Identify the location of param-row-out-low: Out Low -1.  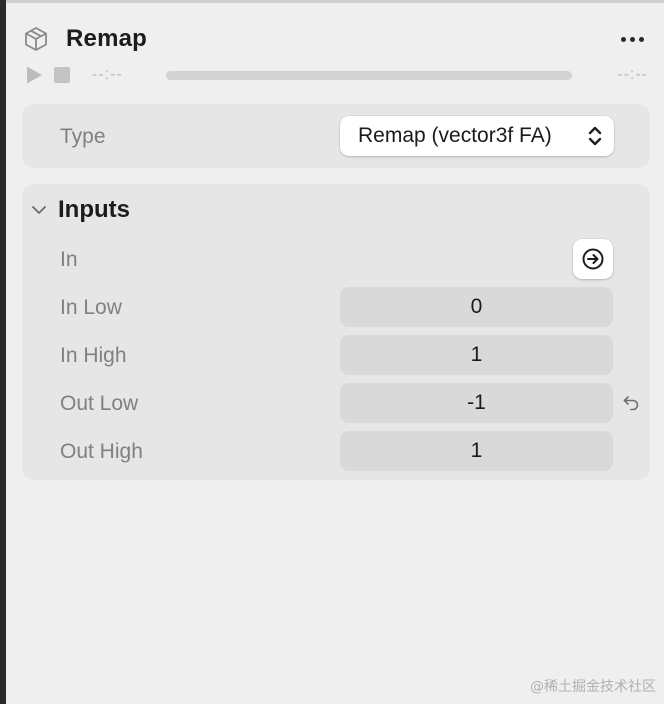
(336, 403).